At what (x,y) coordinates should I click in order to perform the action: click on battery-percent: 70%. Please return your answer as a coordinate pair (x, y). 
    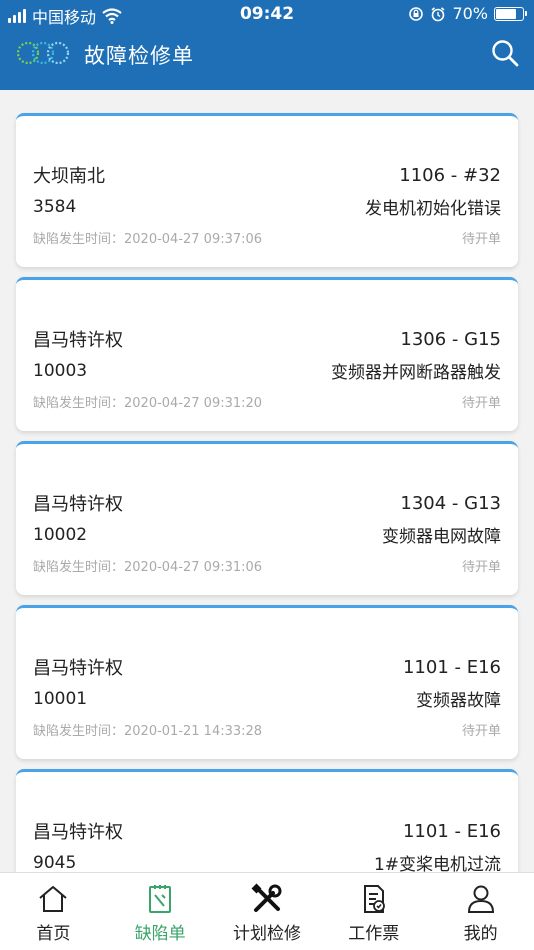
    Looking at the image, I should click on (470, 13).